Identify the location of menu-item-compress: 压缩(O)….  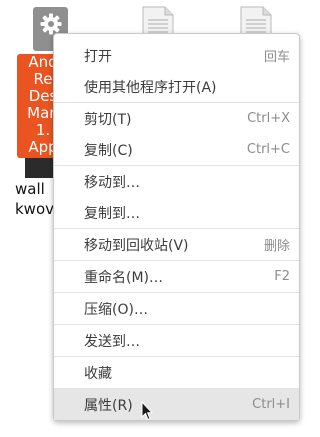
(176, 308).